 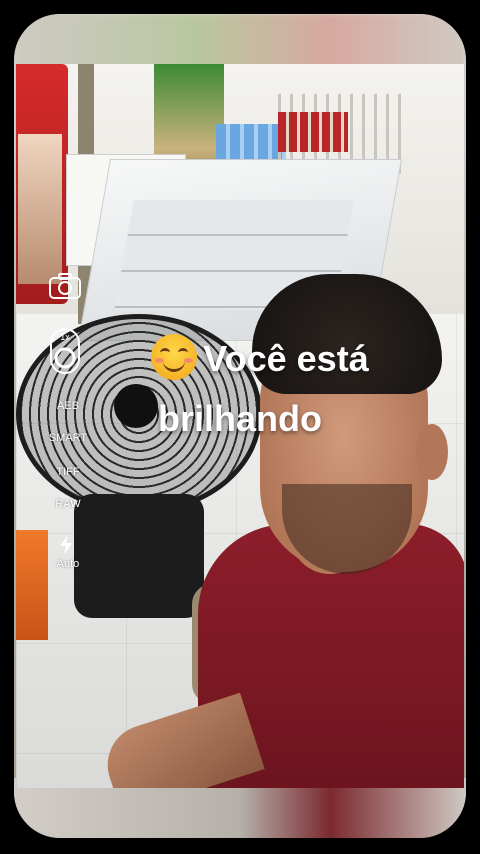 What do you see at coordinates (40, 209) in the screenshot?
I see `fridge-glass-door` at bounding box center [40, 209].